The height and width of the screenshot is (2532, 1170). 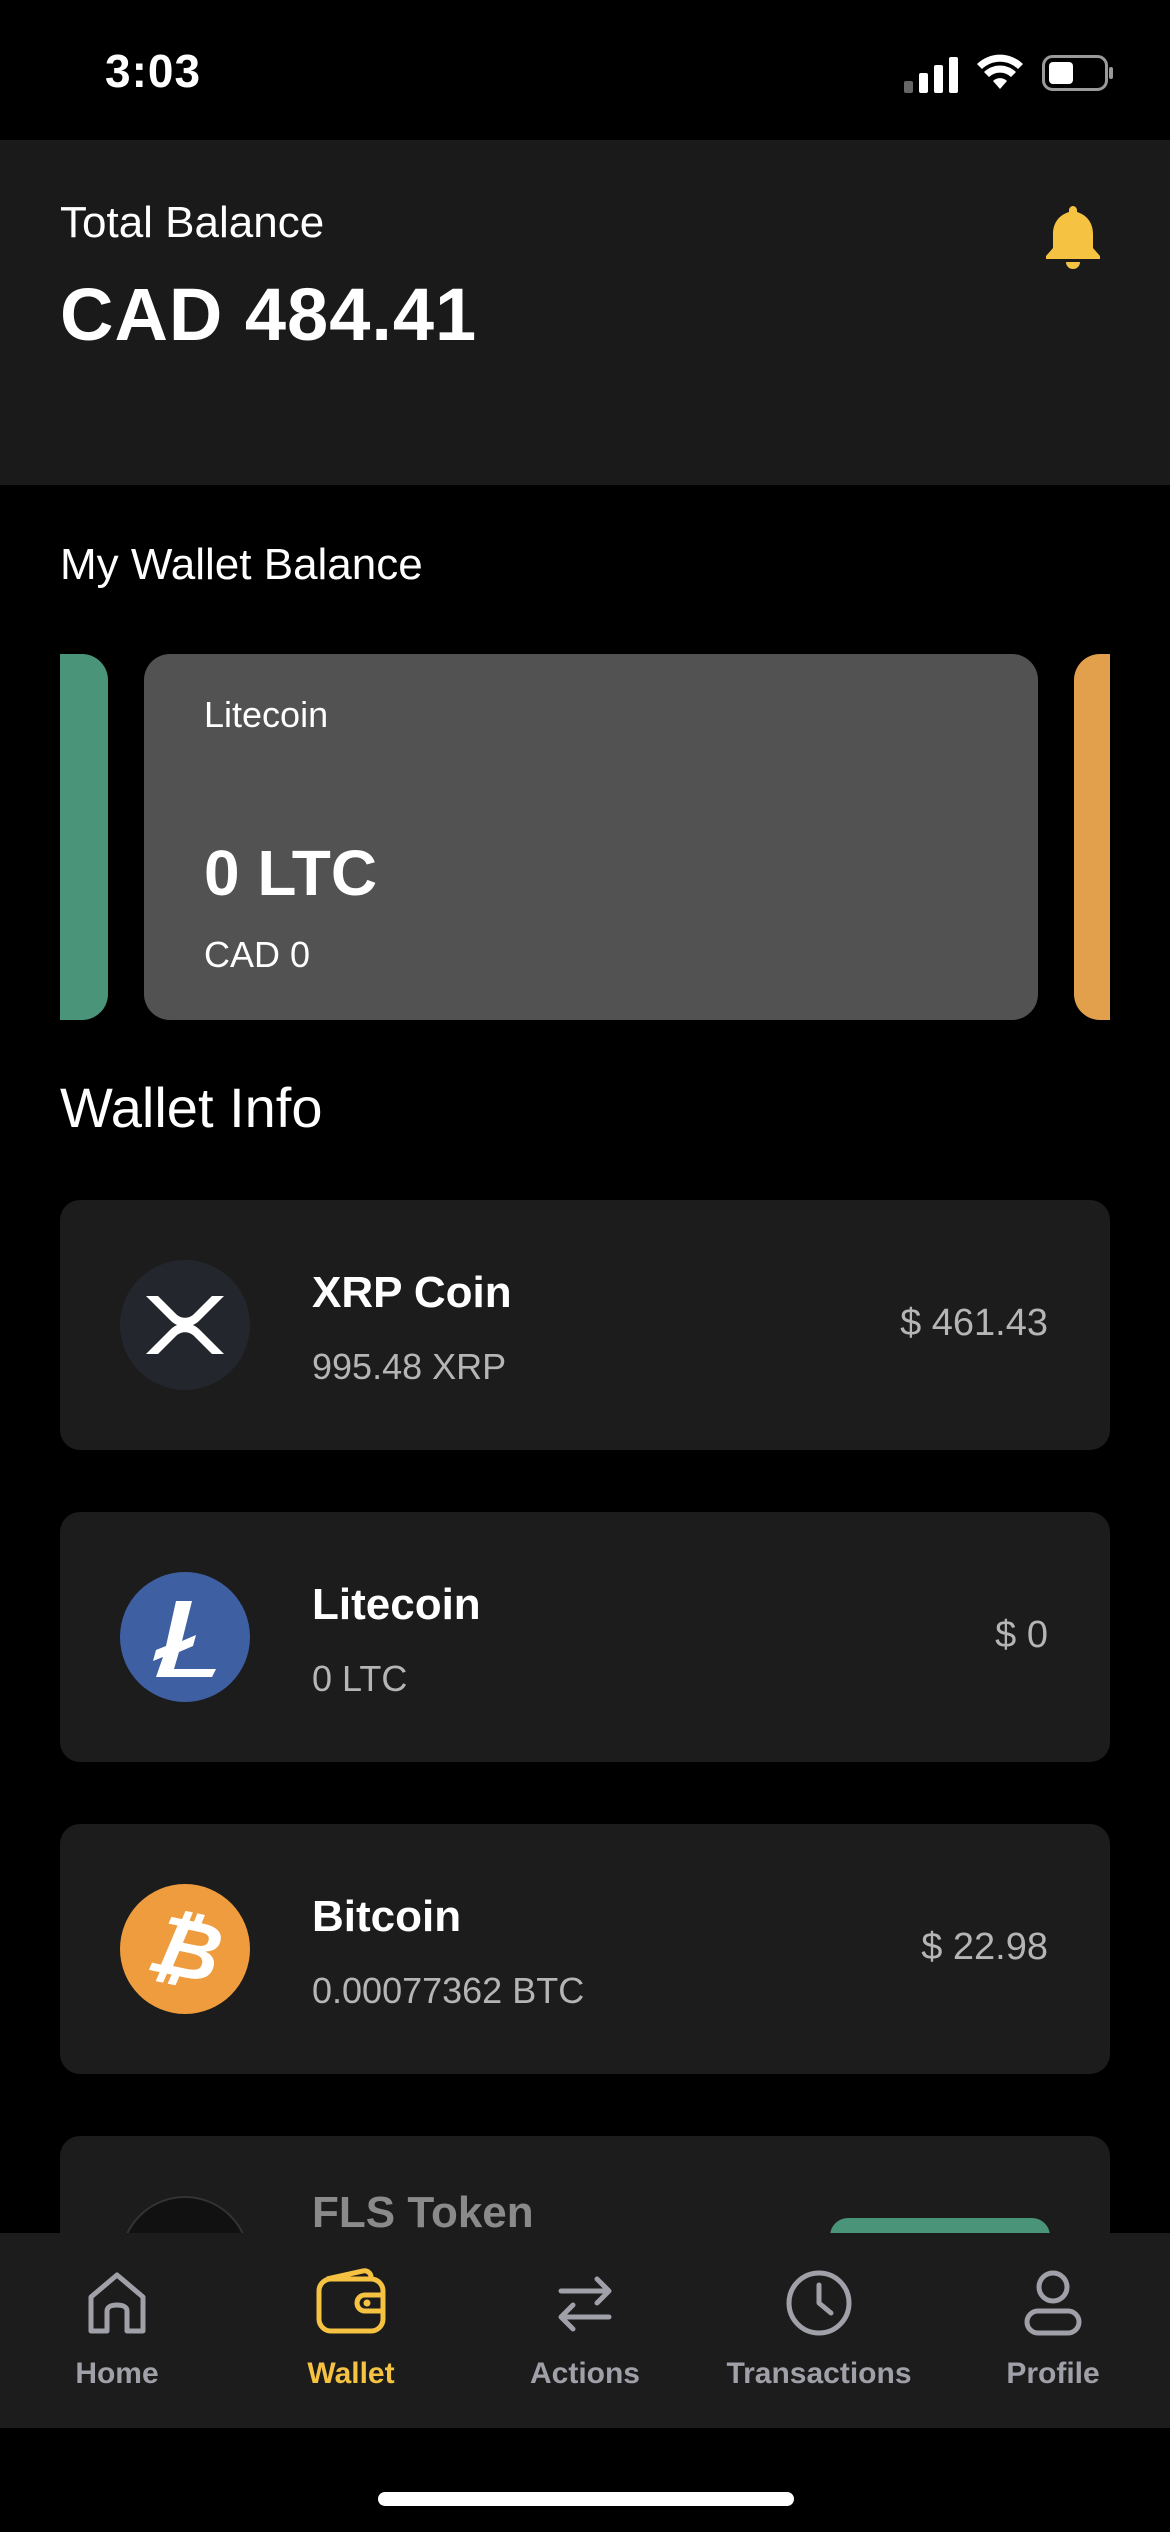 I want to click on tab-label: Profile, so click(x=1053, y=2373).